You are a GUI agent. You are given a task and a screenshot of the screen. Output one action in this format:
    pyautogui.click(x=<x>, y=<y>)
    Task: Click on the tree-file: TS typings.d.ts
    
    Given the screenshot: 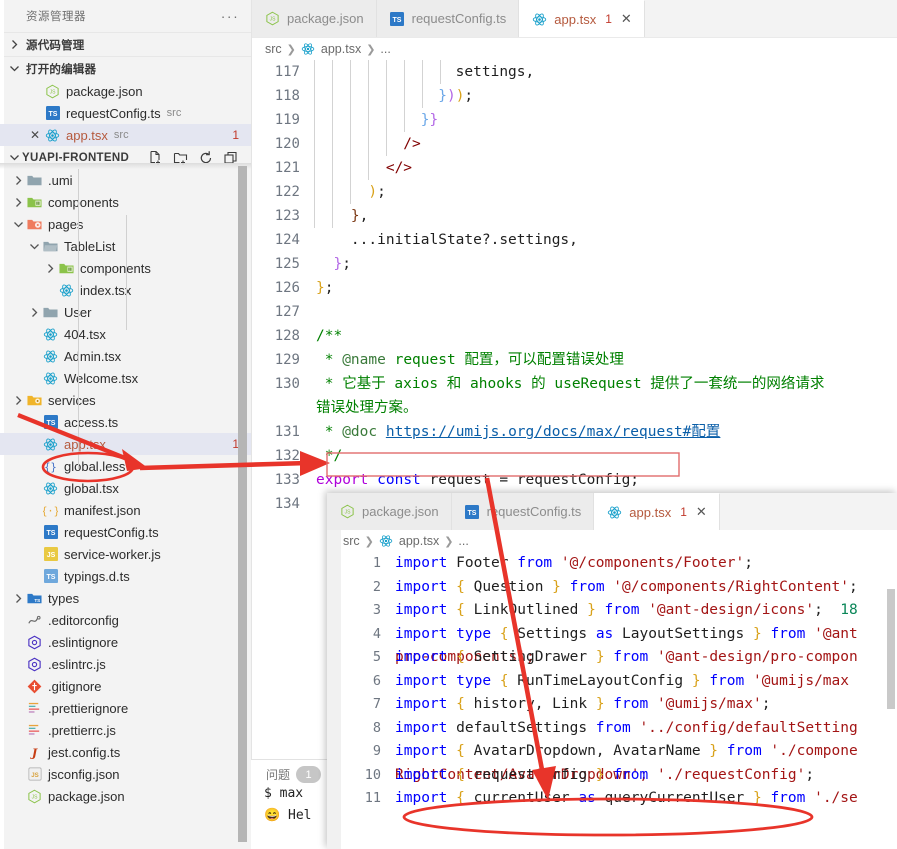 What is the action you would take?
    pyautogui.click(x=125, y=576)
    